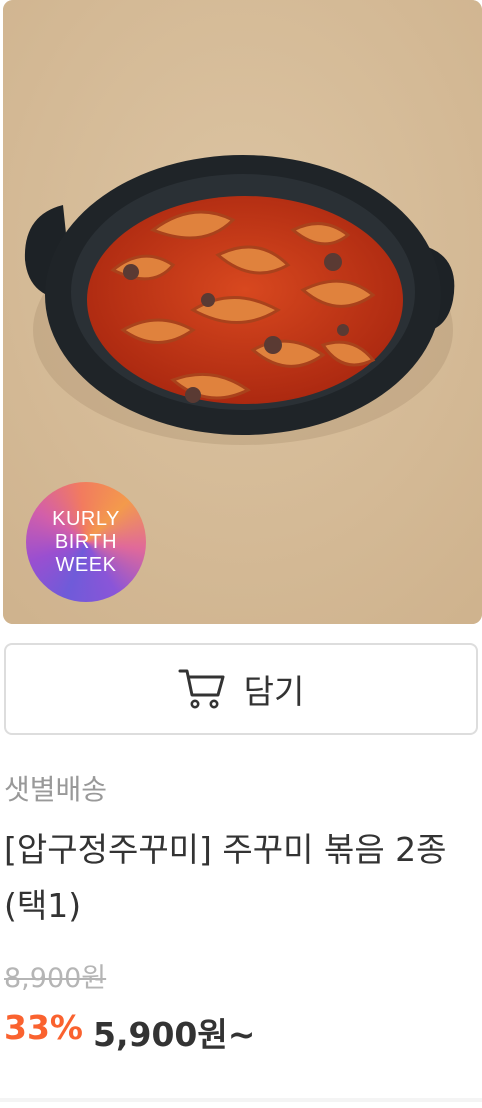 Image resolution: width=482 pixels, height=1108 pixels. Describe the element at coordinates (201, 689) in the screenshot. I see `cart-icon` at that location.